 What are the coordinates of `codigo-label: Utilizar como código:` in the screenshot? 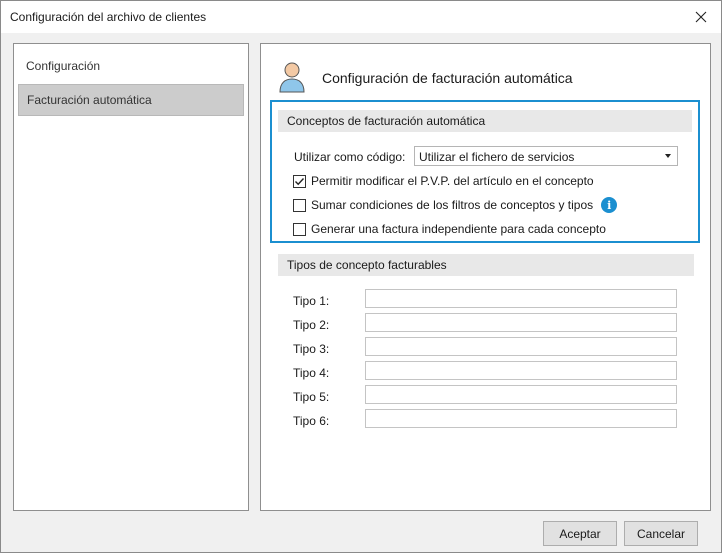 It's located at (350, 157).